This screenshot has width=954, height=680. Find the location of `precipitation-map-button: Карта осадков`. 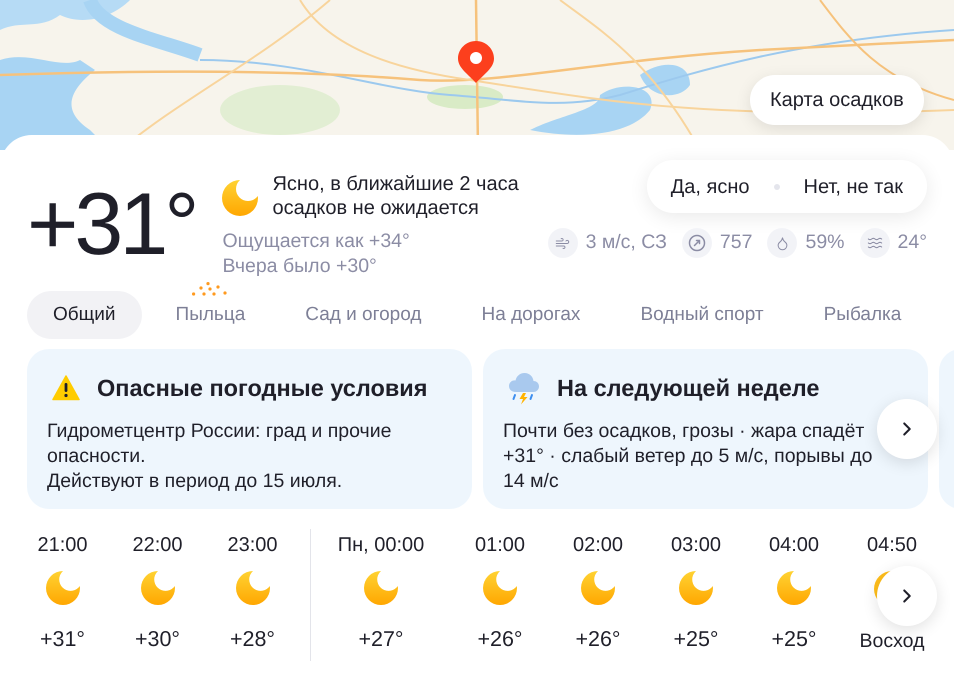

precipitation-map-button: Карта осадков is located at coordinates (837, 100).